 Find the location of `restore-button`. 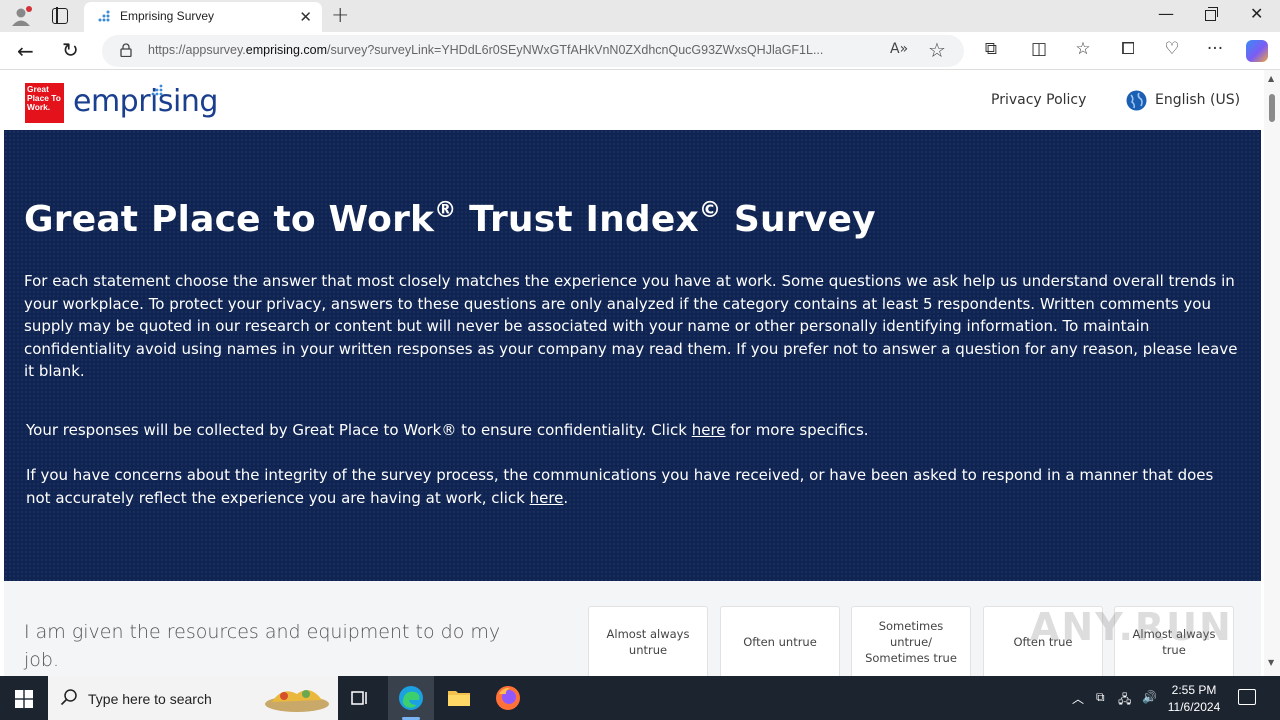

restore-button is located at coordinates (1211, 14).